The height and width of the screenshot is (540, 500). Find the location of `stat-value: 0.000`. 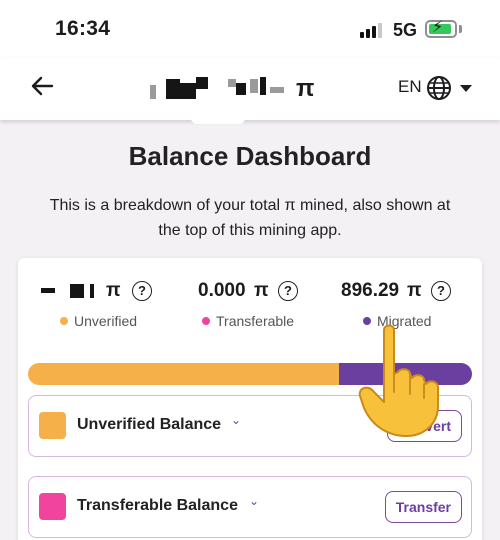

stat-value: 0.000 is located at coordinates (222, 290).